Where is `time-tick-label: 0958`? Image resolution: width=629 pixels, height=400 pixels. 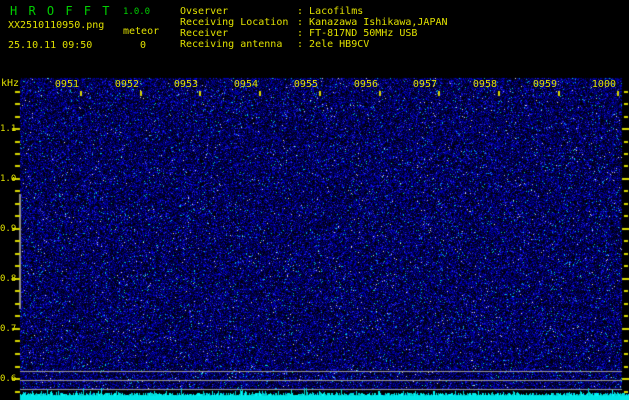
time-tick-label: 0958 is located at coordinates (484, 84).